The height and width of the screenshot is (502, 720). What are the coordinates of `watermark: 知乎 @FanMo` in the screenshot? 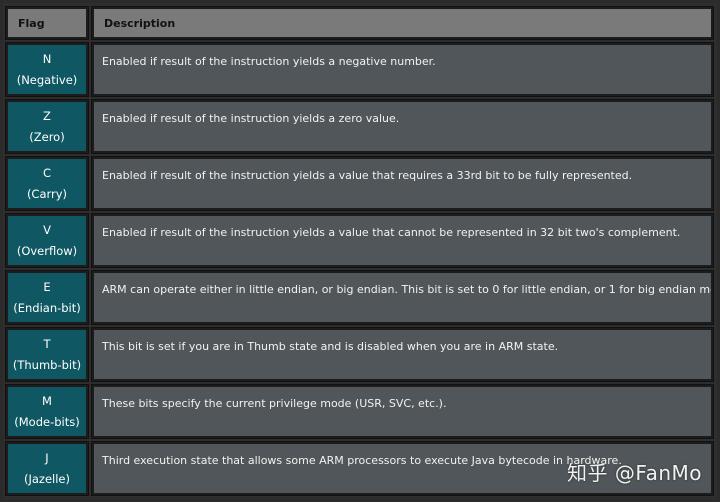 It's located at (634, 473).